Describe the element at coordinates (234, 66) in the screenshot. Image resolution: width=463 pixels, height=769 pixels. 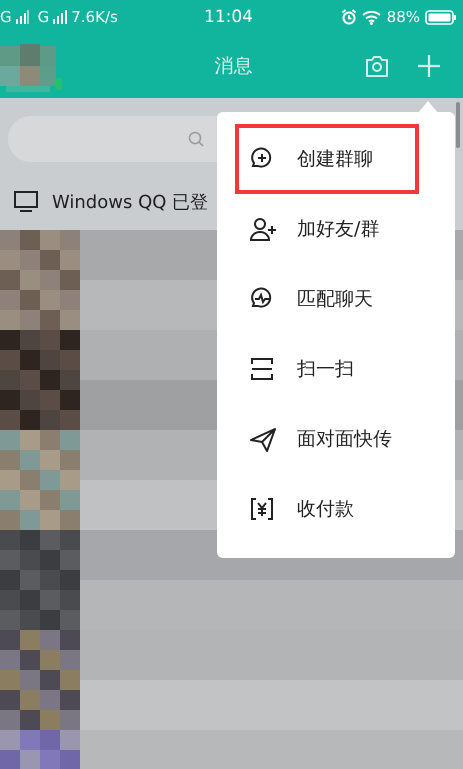
I see `page-title: 消息` at that location.